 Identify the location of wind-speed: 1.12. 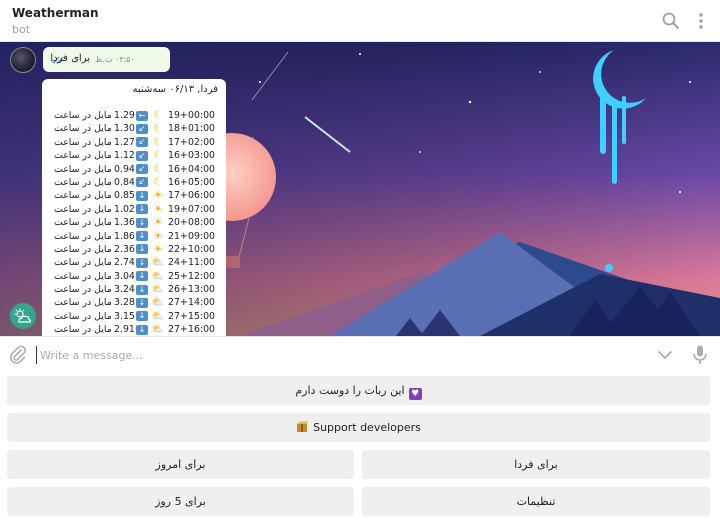
(124, 156).